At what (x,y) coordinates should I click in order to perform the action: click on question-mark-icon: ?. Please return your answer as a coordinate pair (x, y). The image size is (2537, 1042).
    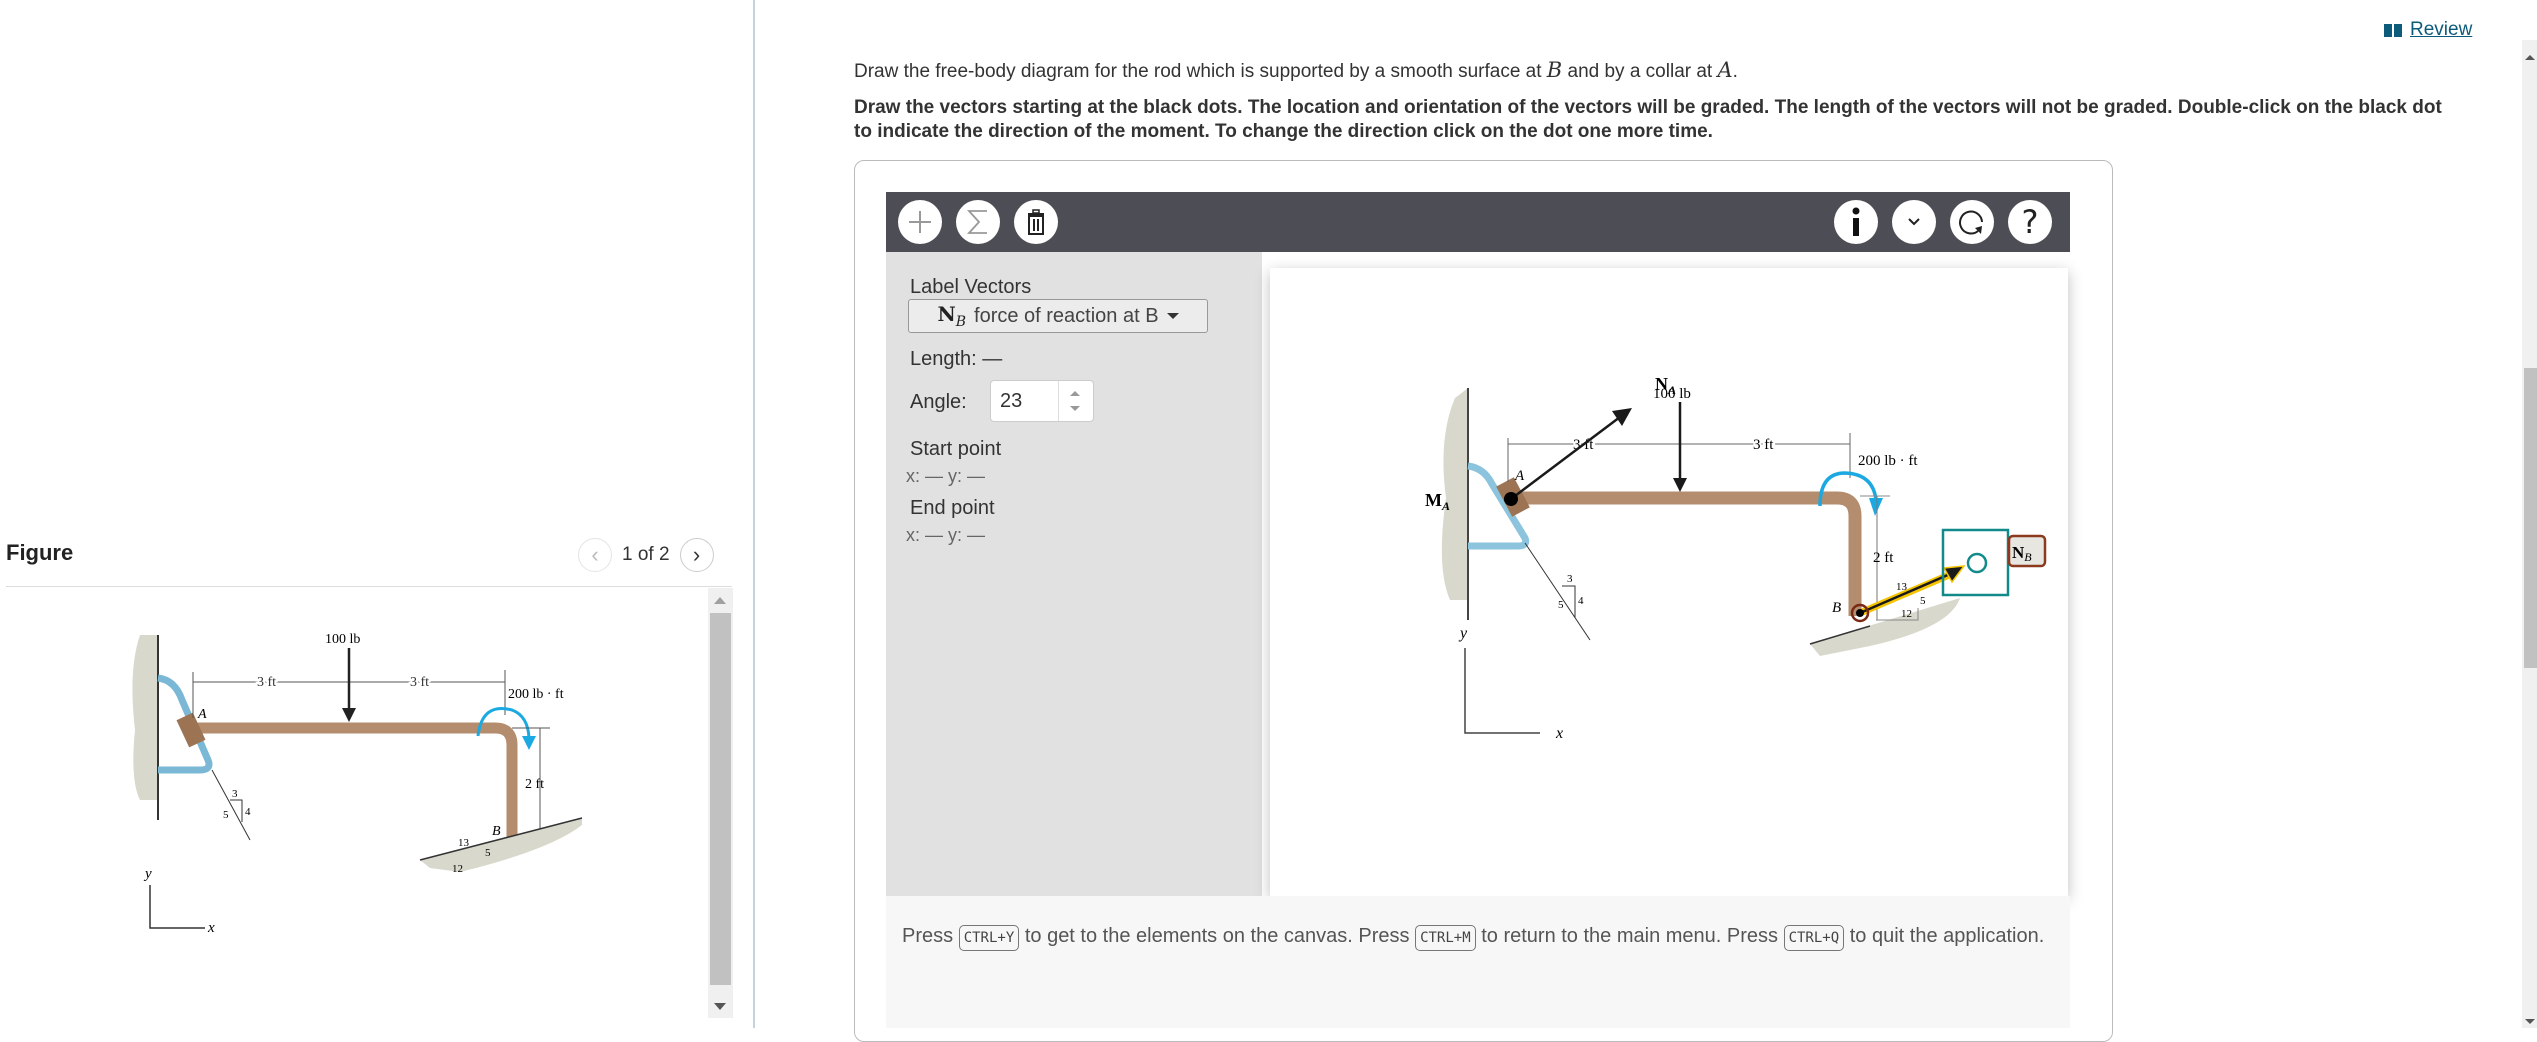
    Looking at the image, I should click on (2030, 222).